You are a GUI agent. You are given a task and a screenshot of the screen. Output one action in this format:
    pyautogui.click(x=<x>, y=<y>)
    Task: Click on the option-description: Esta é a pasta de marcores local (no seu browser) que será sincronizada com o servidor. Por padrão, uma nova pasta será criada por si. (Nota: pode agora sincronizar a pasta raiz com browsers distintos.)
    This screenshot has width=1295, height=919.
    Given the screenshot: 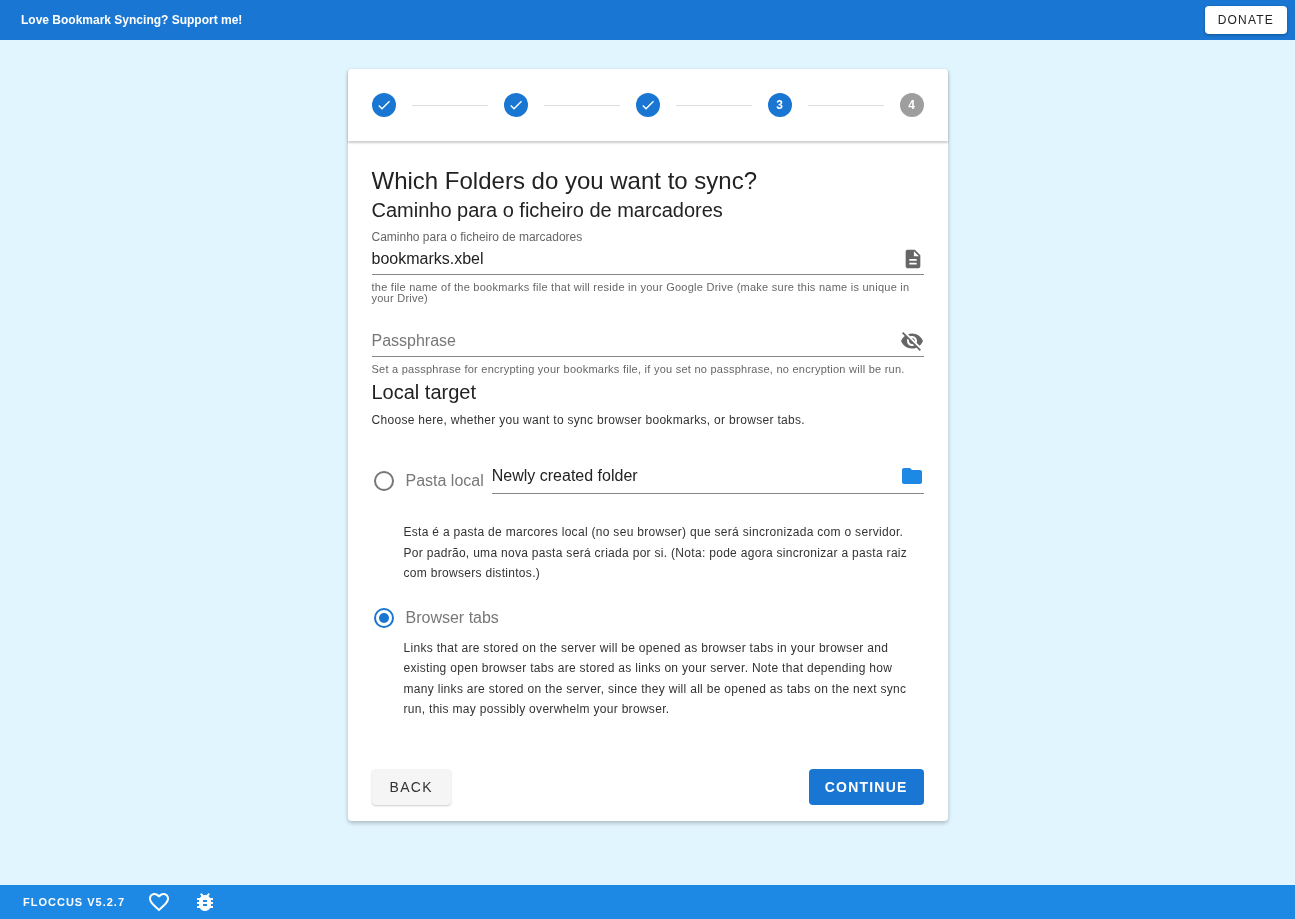 What is the action you would take?
    pyautogui.click(x=655, y=553)
    